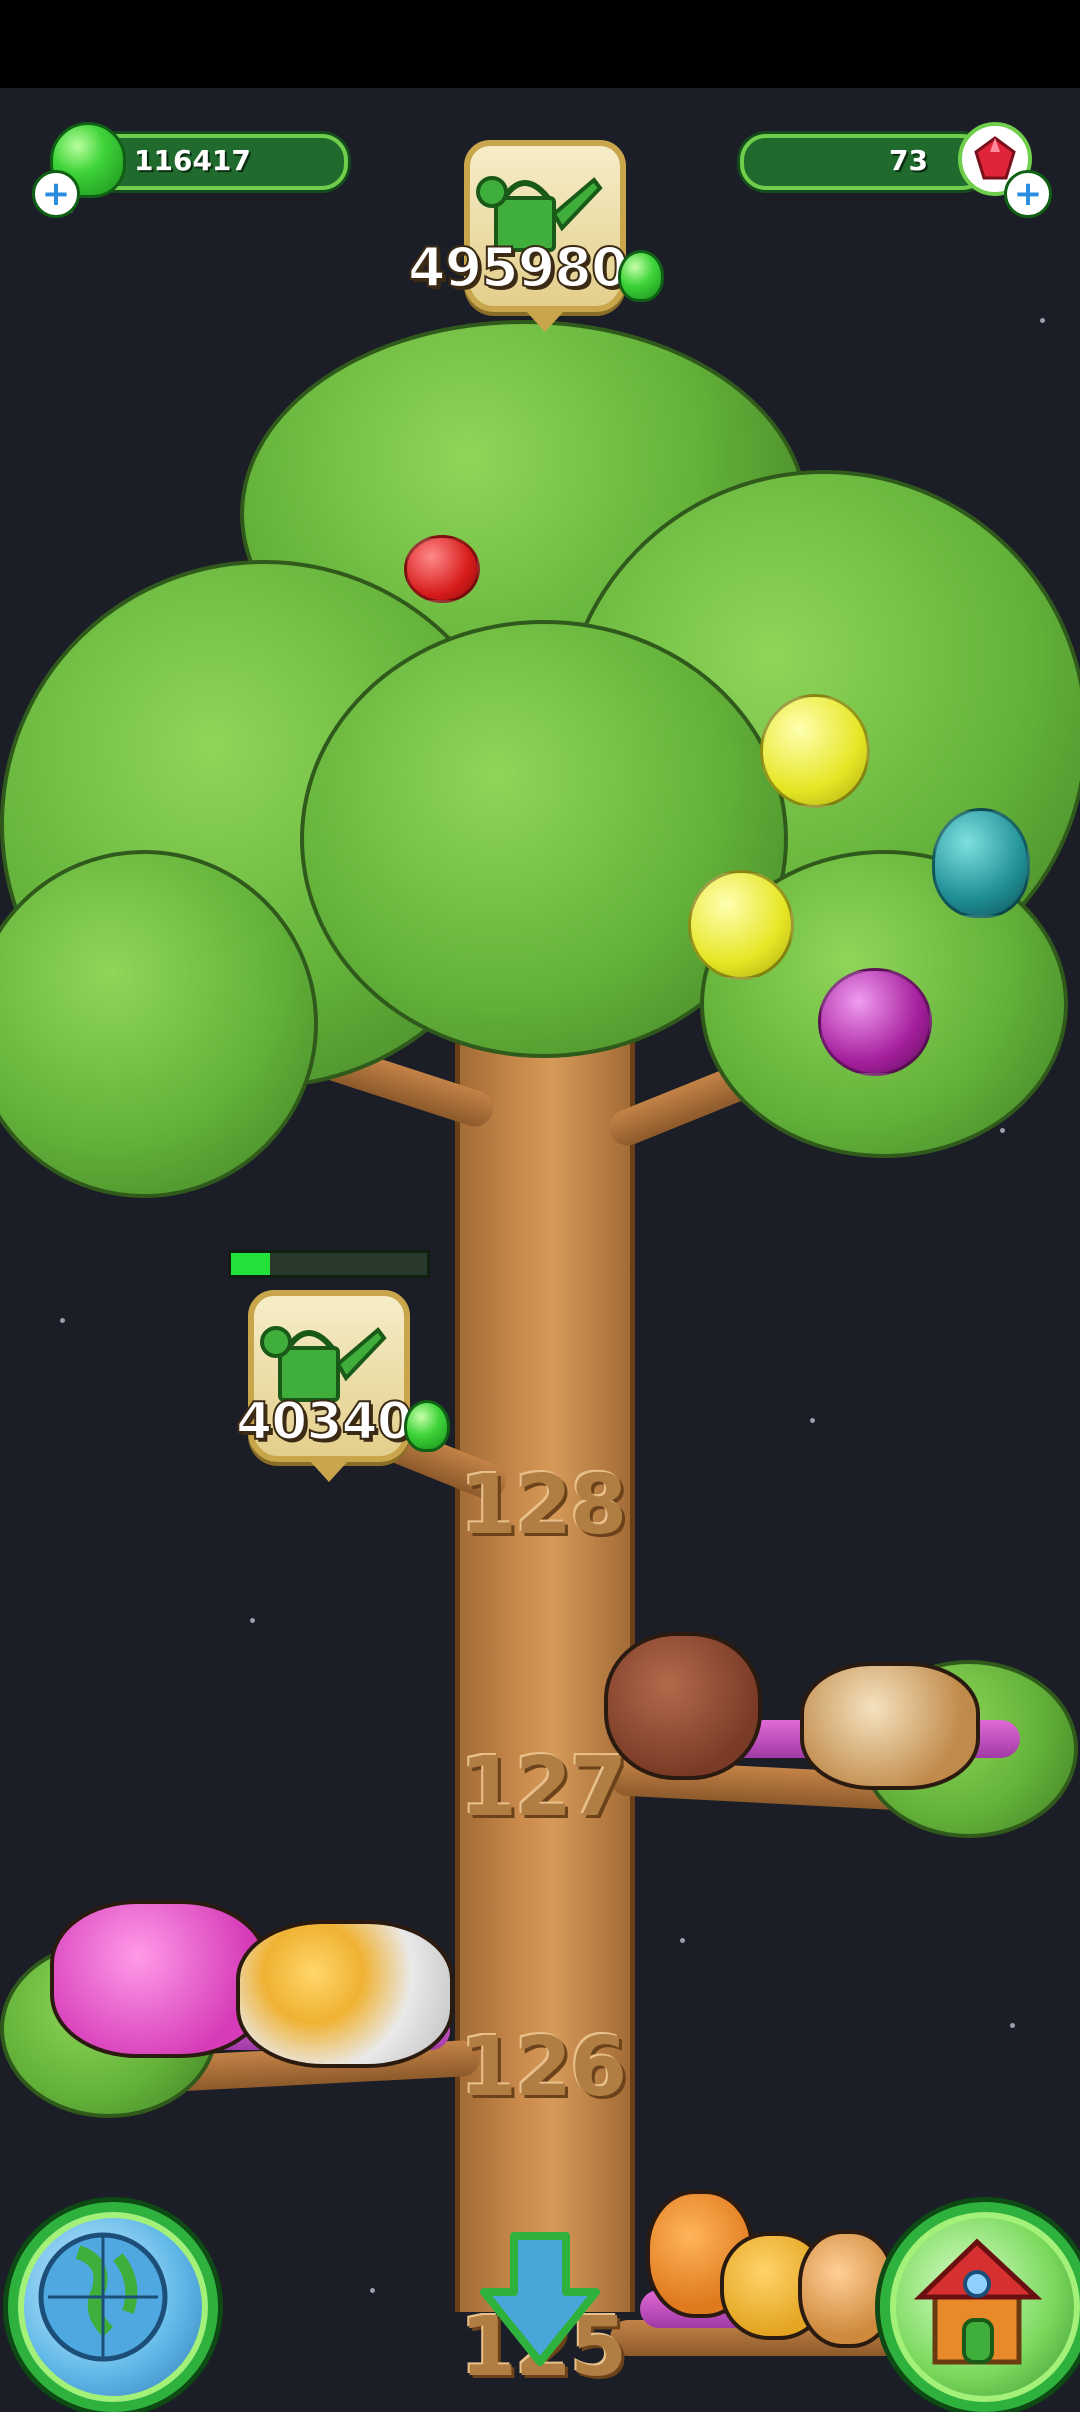  Describe the element at coordinates (324, 1422) in the screenshot. I see `level-upgrade-price: 40340` at that location.